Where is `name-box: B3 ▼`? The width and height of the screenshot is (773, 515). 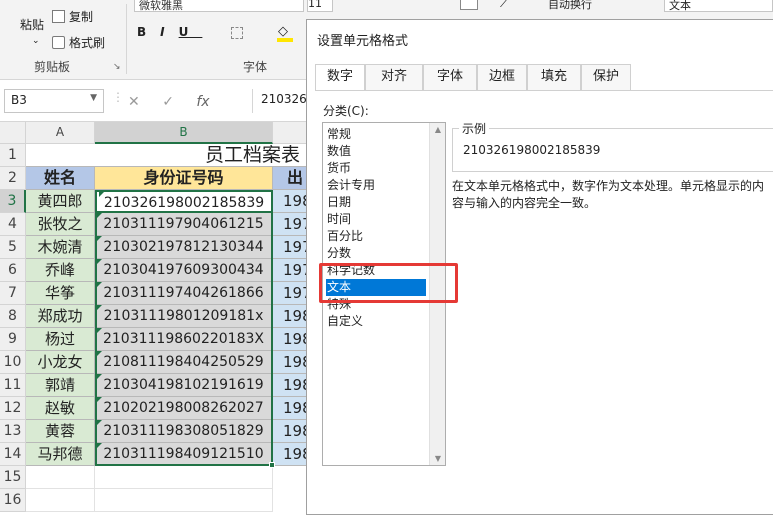 name-box: B3 ▼ is located at coordinates (54, 101).